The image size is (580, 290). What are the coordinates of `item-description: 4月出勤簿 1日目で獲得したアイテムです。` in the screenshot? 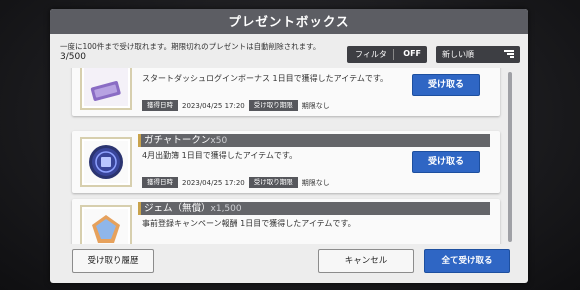 It's located at (220, 155).